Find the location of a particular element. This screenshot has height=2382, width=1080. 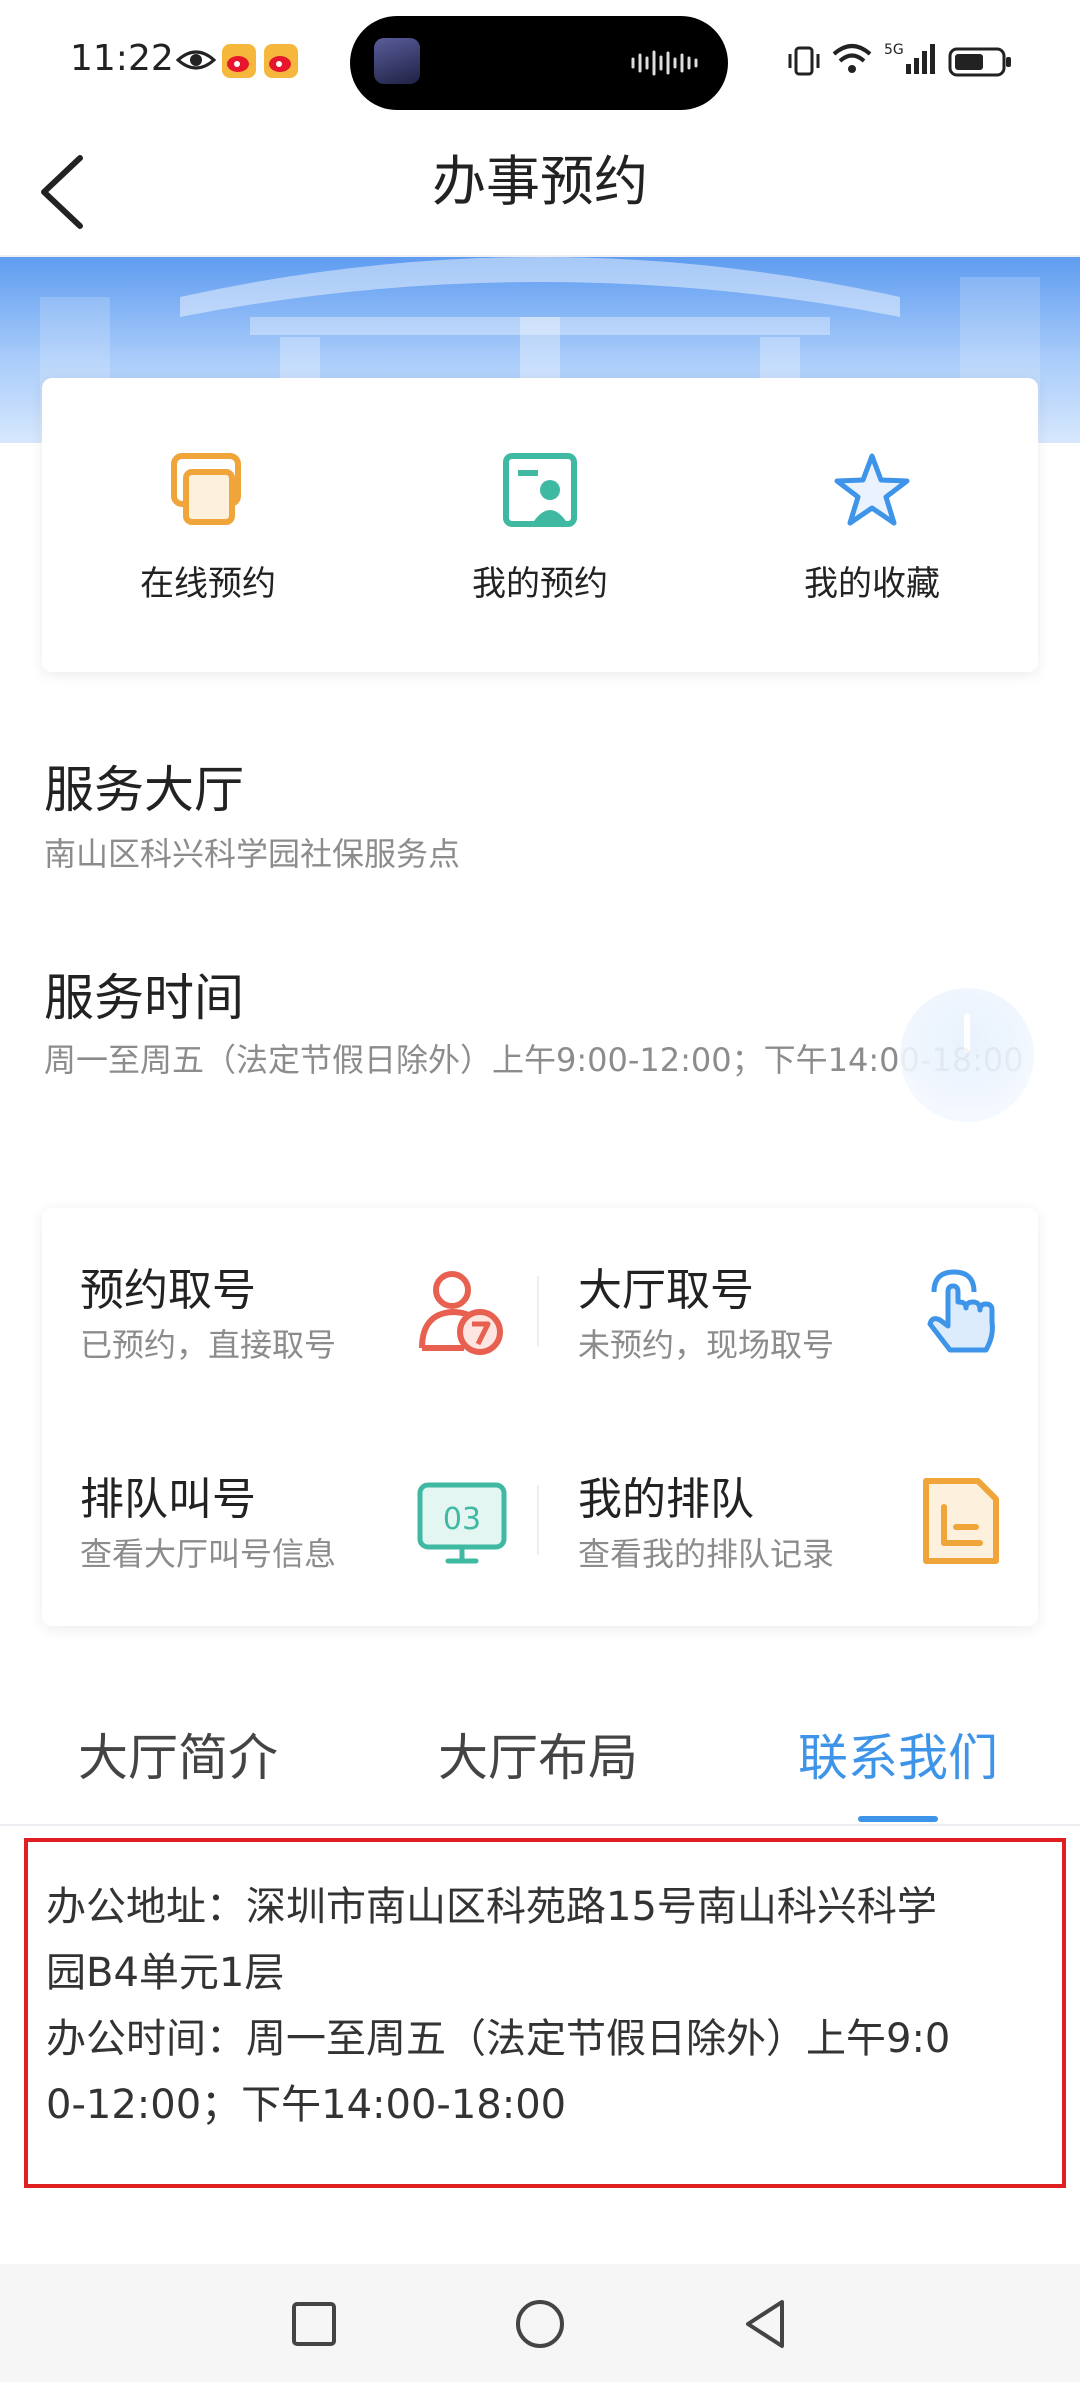

queue-display-icon: 03 is located at coordinates (462, 1523).